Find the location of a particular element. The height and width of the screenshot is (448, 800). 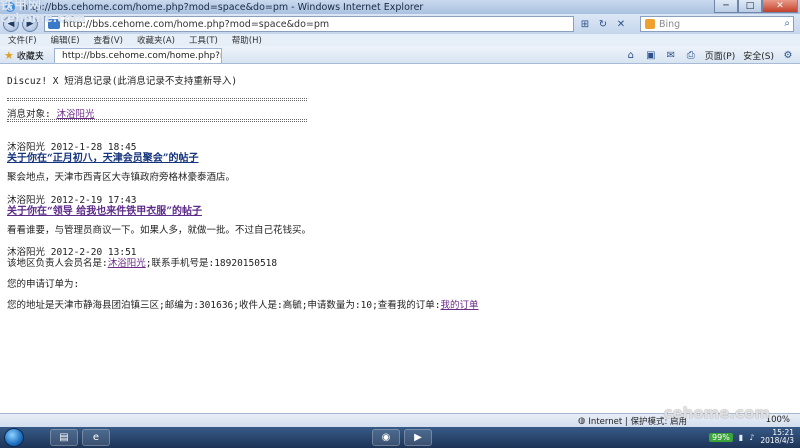

message-1-body: 聚会地点，天津市西青区大寺镇政府旁格林豪泰酒店。 is located at coordinates (121, 177).